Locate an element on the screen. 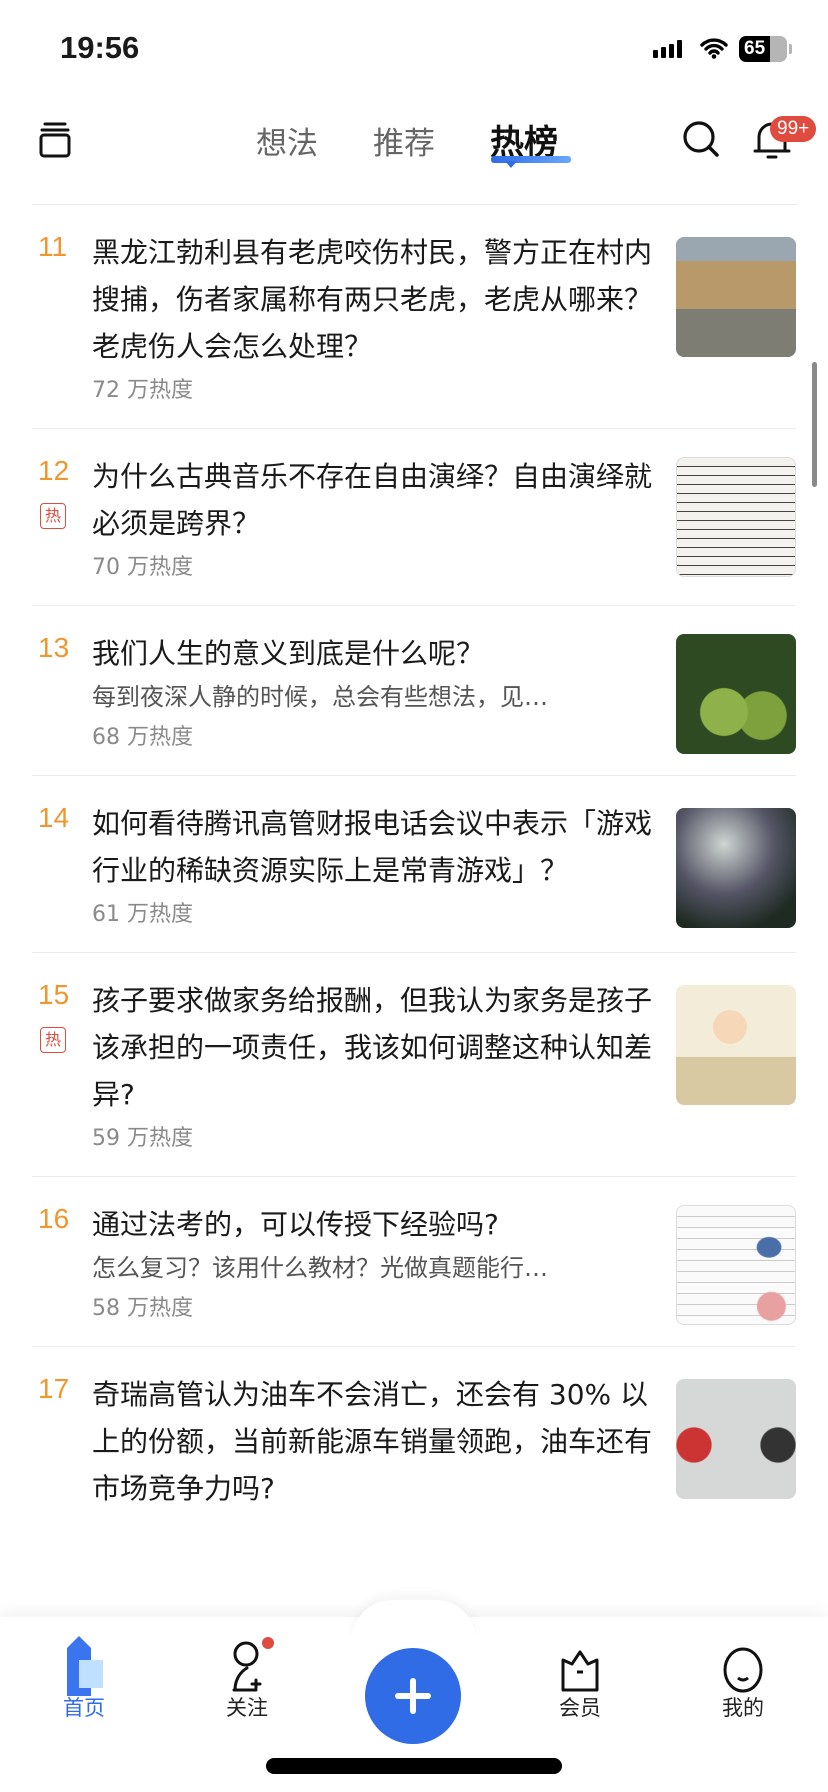 This screenshot has width=828, height=1792. rank-number: 17 is located at coordinates (54, 1388).